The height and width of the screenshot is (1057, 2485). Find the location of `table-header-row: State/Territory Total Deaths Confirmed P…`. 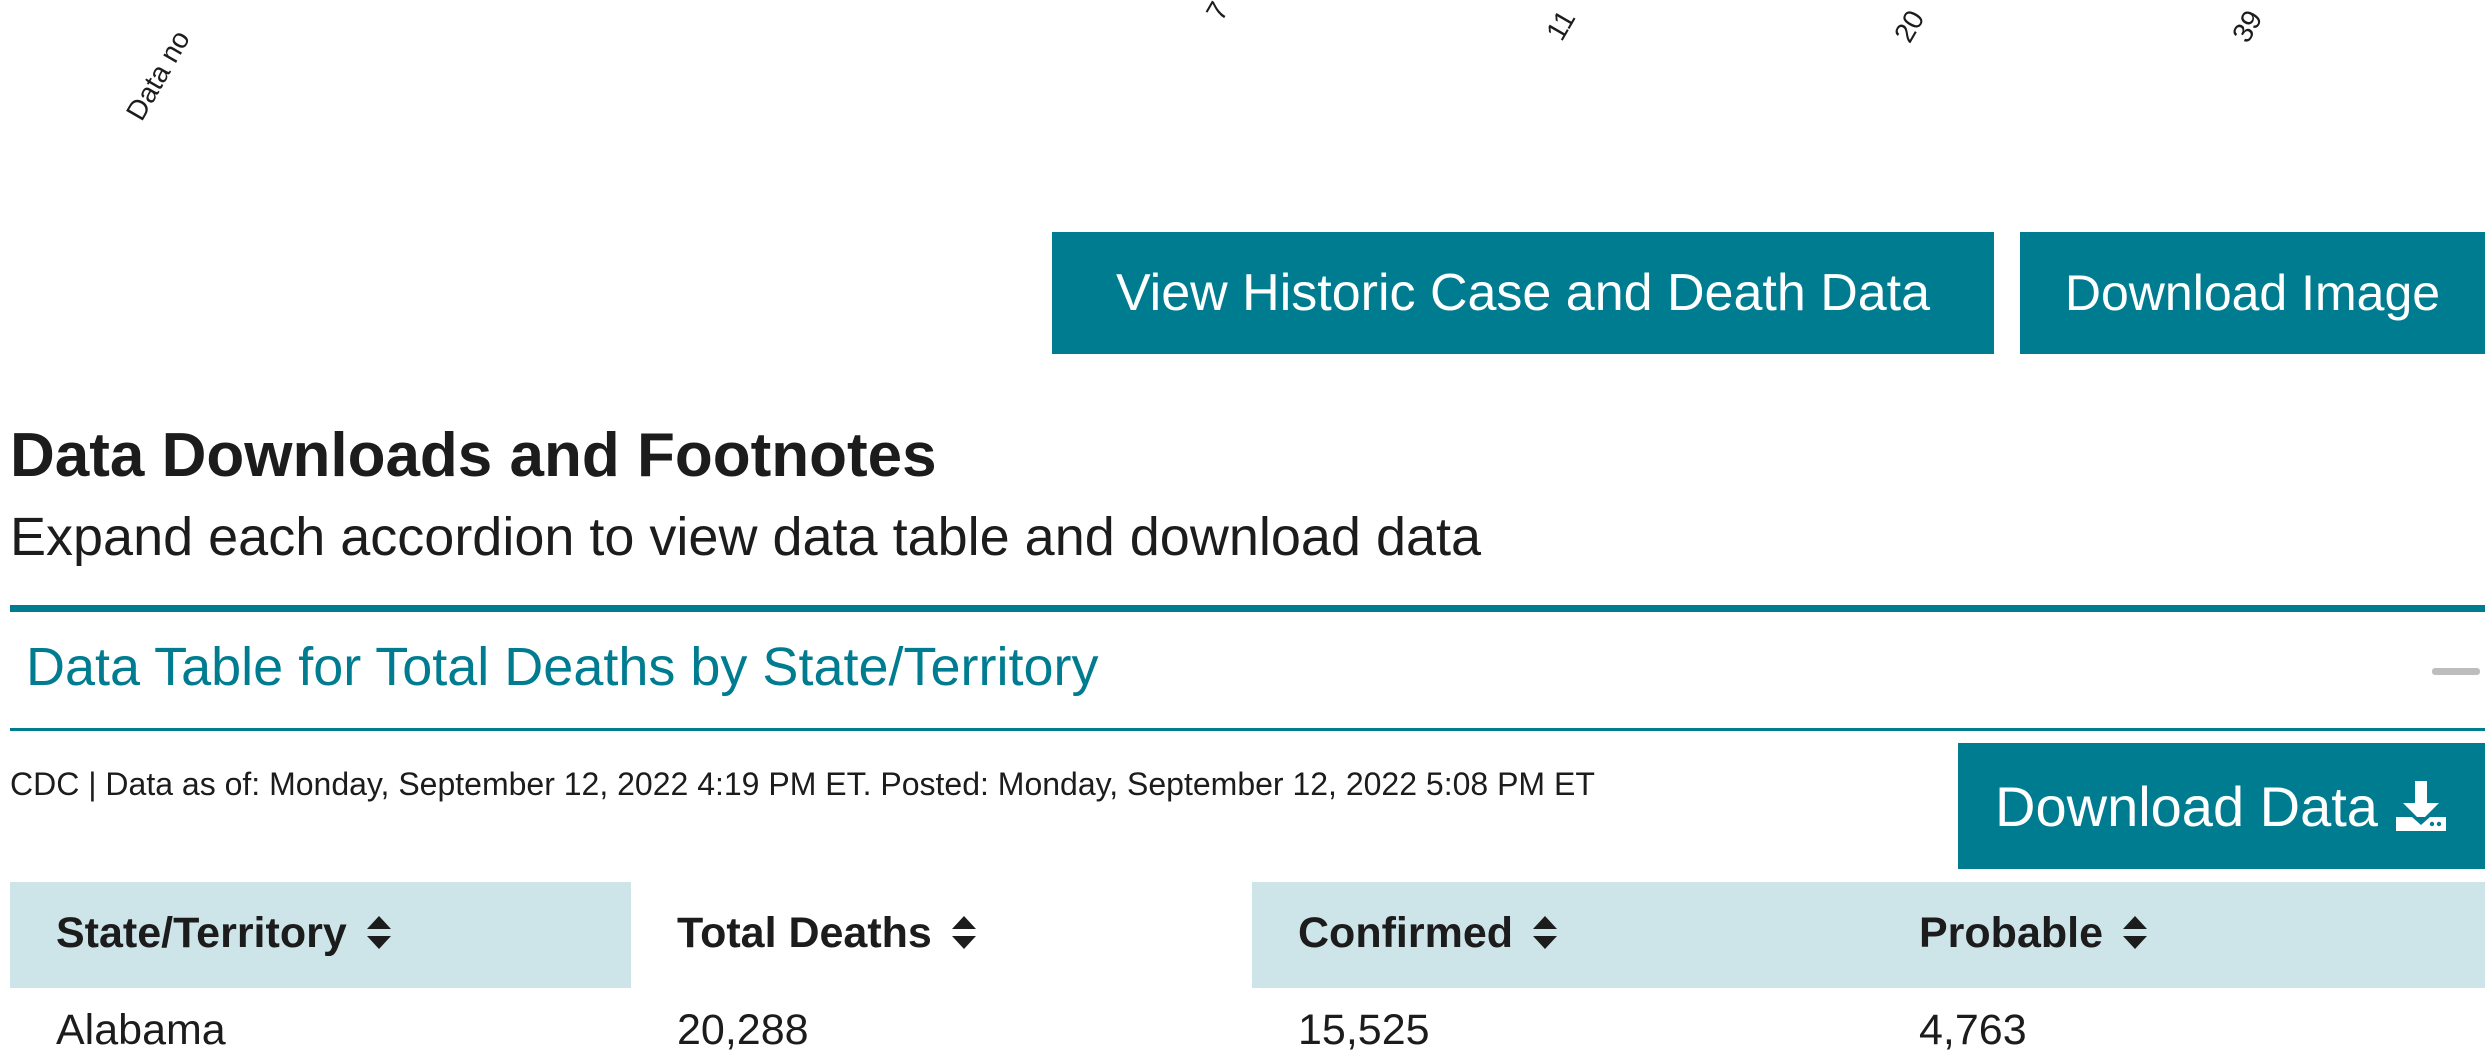

table-header-row: State/Territory Total Deaths Confirmed P… is located at coordinates (1247, 935).